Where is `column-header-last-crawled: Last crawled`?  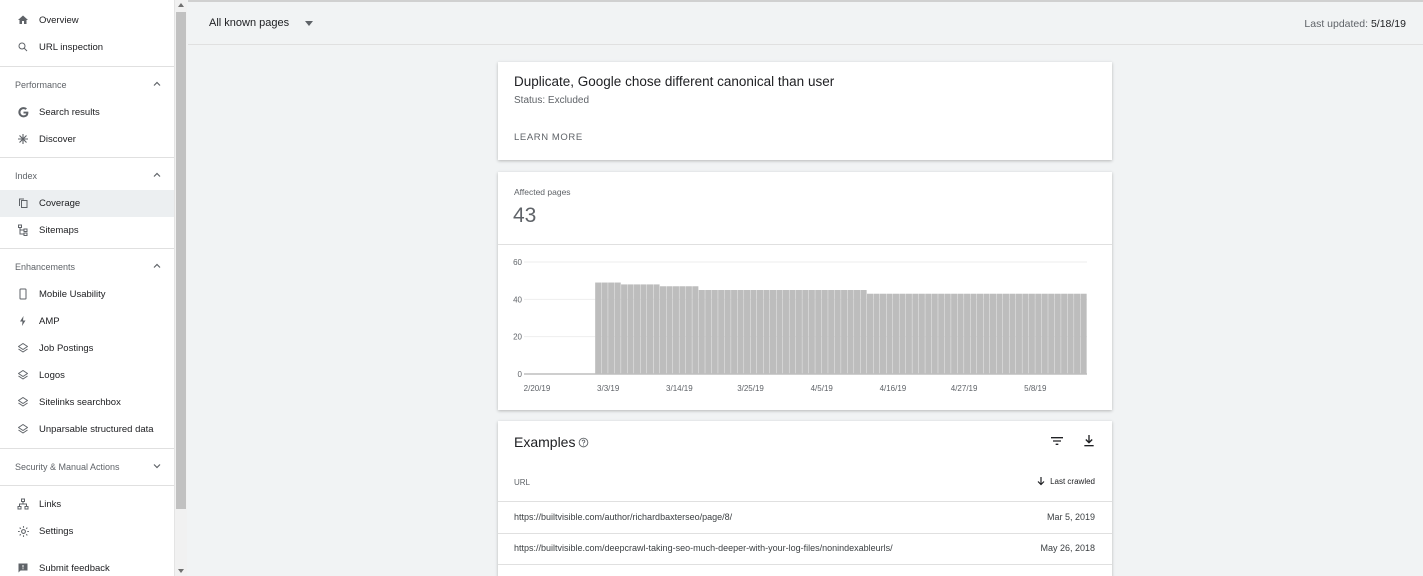
column-header-last-crawled: Last crawled is located at coordinates (1066, 481).